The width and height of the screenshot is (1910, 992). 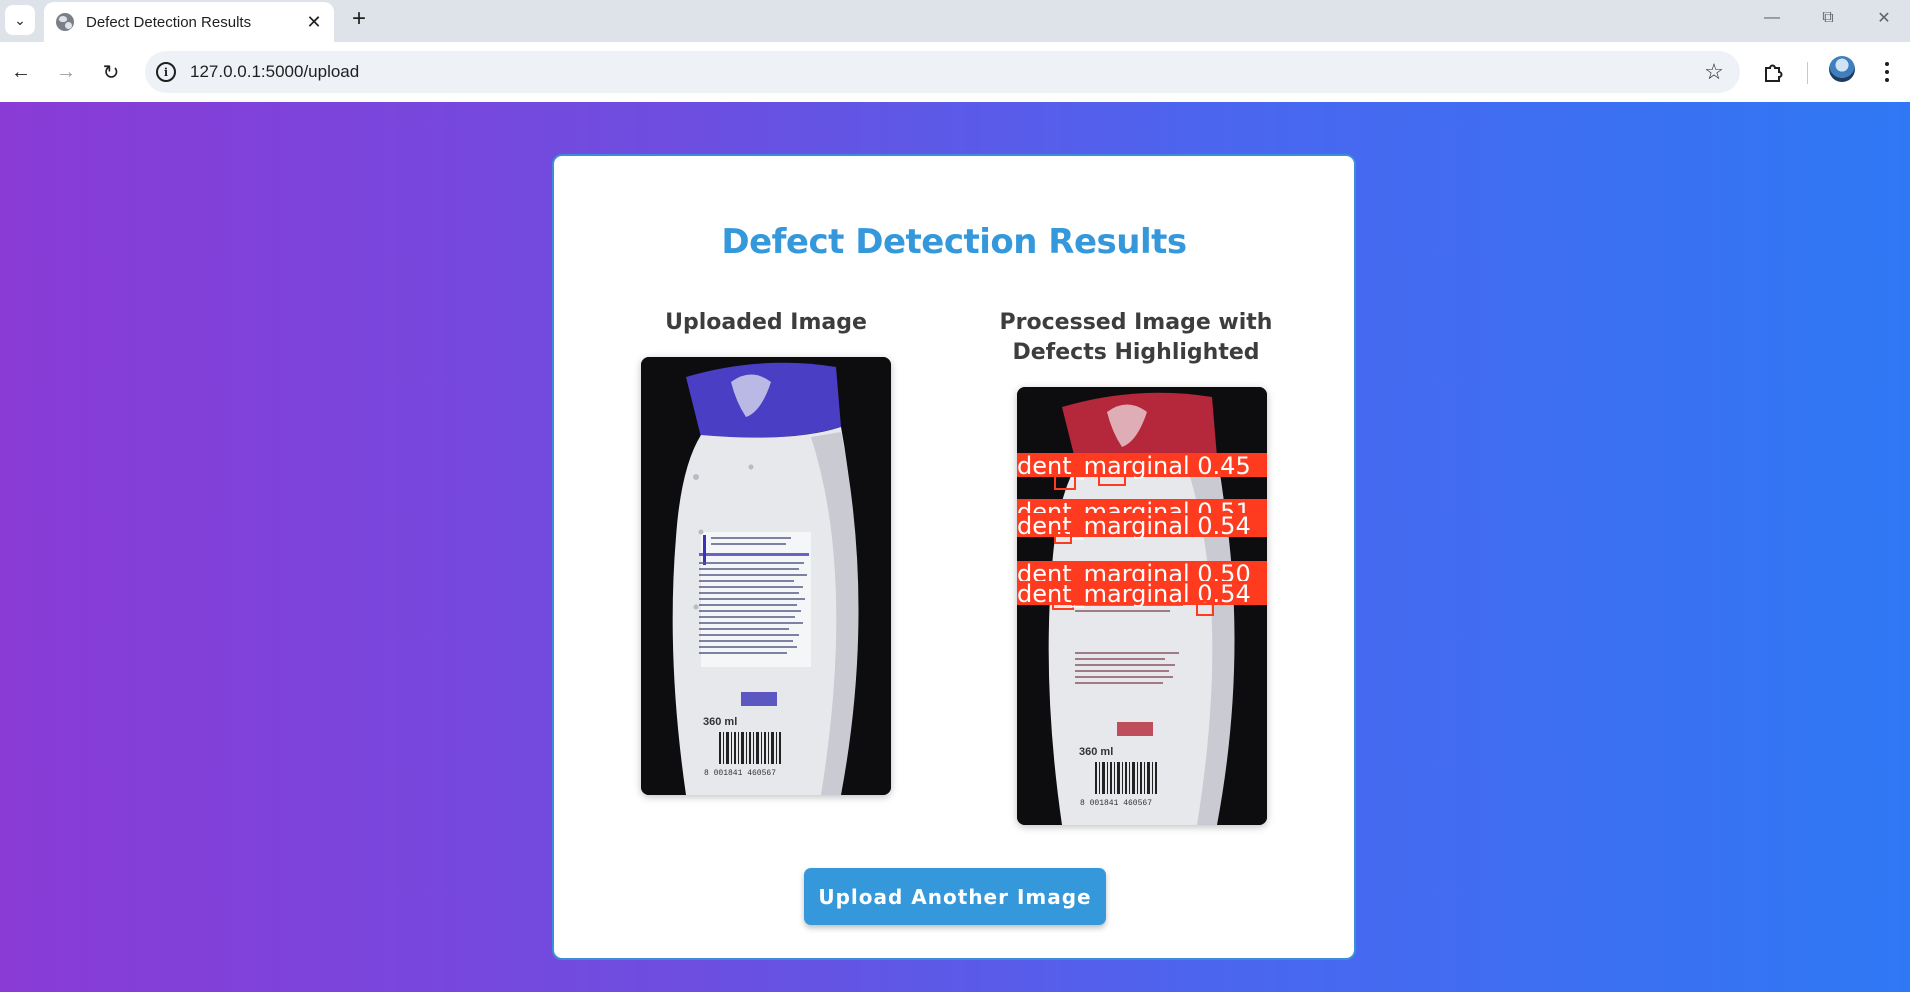 What do you see at coordinates (359, 19) in the screenshot?
I see `new-tab-button: +` at bounding box center [359, 19].